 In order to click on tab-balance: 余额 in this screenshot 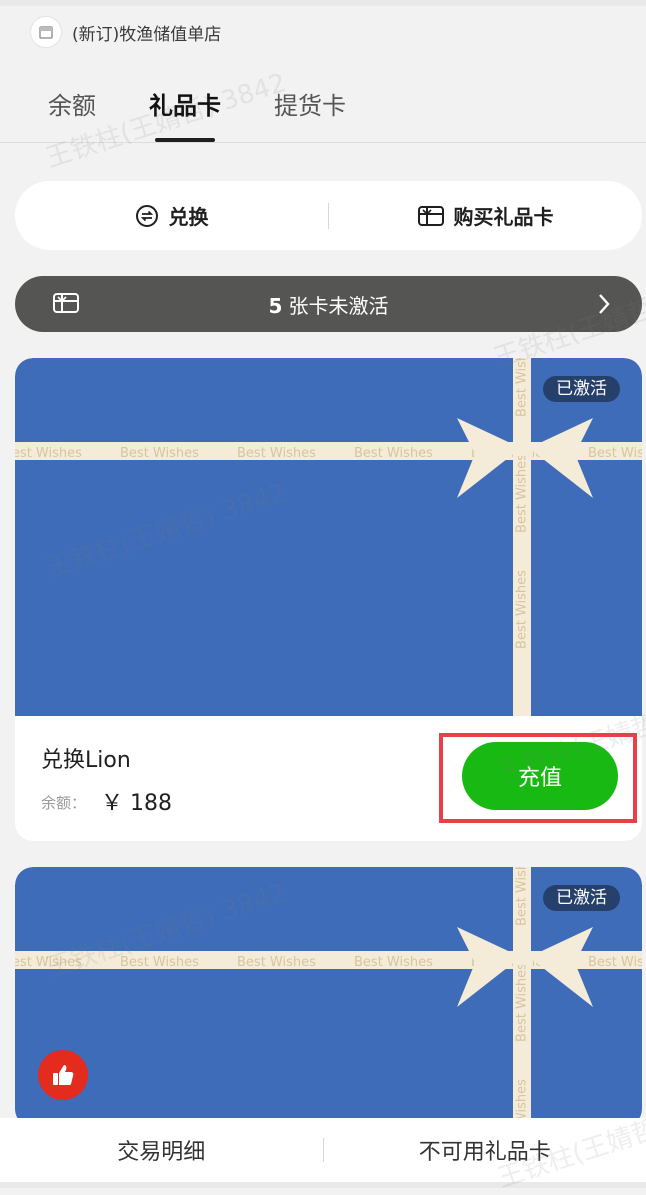, I will do `click(72, 108)`.